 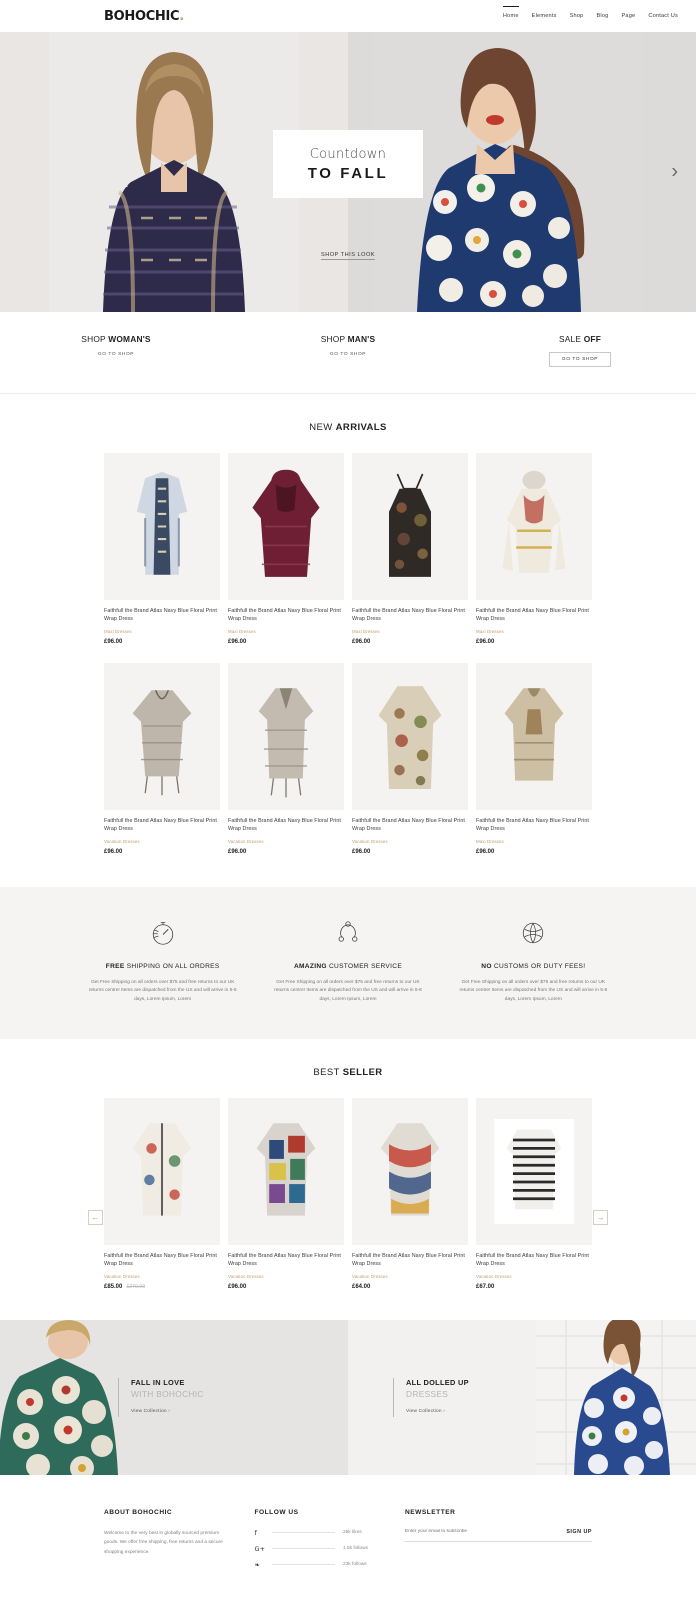 I want to click on twitter-icon: ❧, so click(x=259, y=1565).